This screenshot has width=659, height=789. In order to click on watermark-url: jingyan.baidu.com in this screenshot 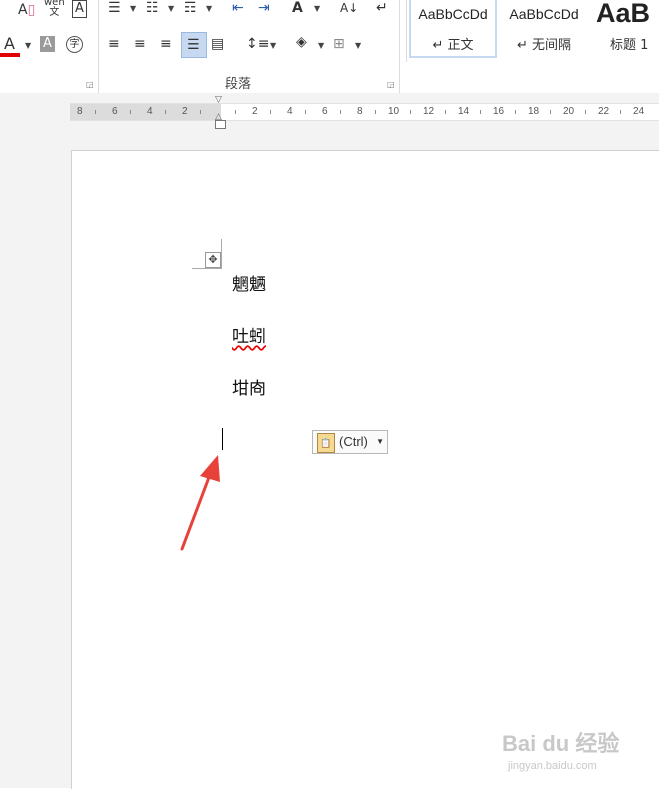, I will do `click(552, 766)`.